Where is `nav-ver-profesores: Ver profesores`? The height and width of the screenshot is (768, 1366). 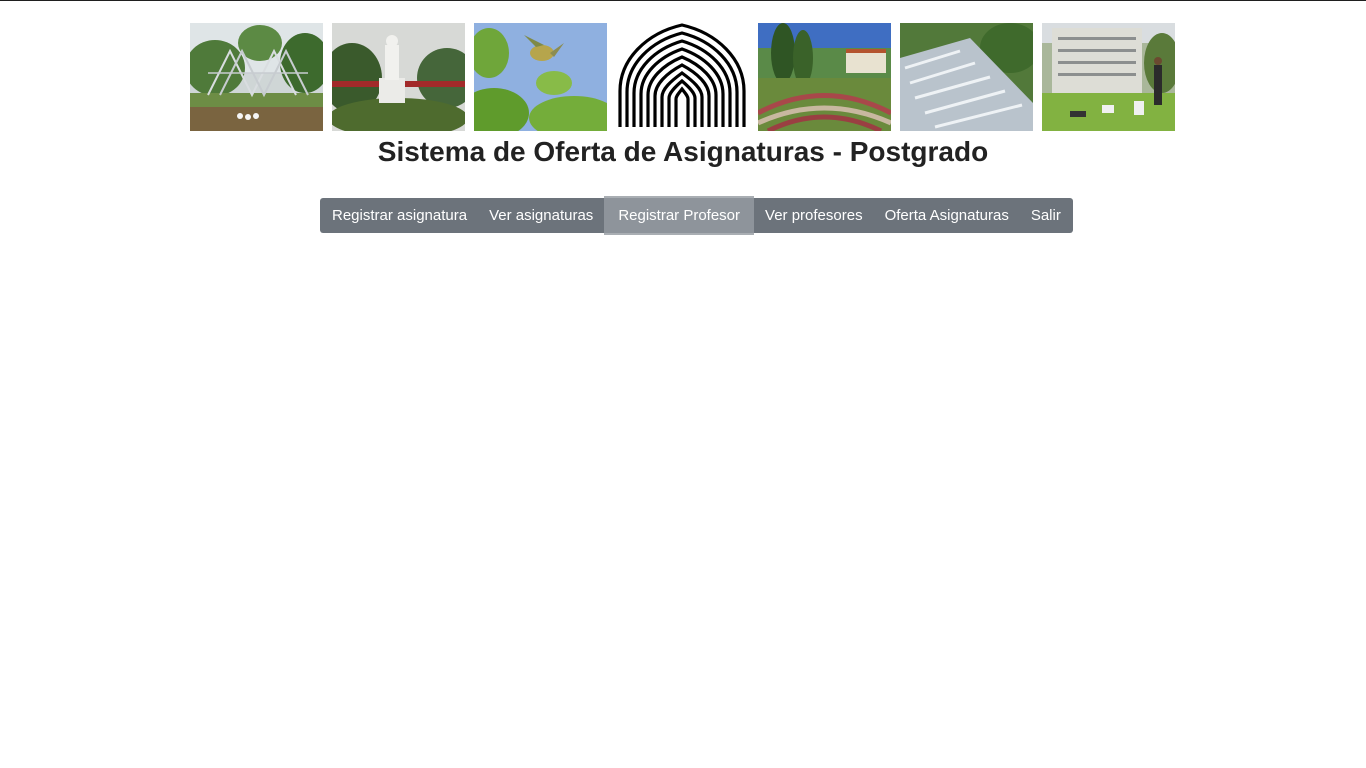
nav-ver-profesores: Ver profesores is located at coordinates (814, 215).